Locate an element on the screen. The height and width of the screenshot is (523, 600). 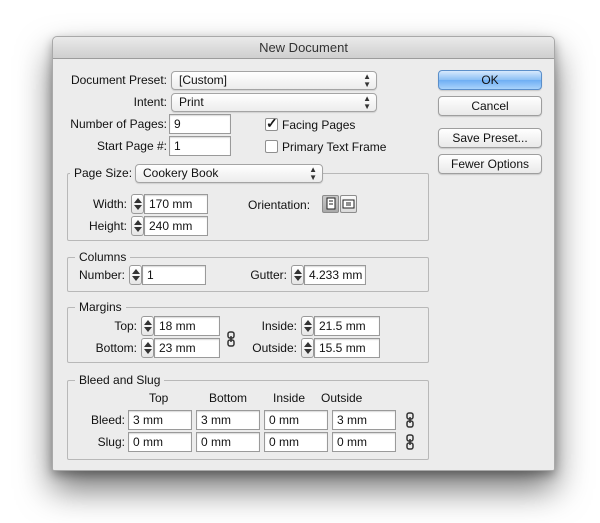
facing-pages-checkbox: ✓ is located at coordinates (271, 123).